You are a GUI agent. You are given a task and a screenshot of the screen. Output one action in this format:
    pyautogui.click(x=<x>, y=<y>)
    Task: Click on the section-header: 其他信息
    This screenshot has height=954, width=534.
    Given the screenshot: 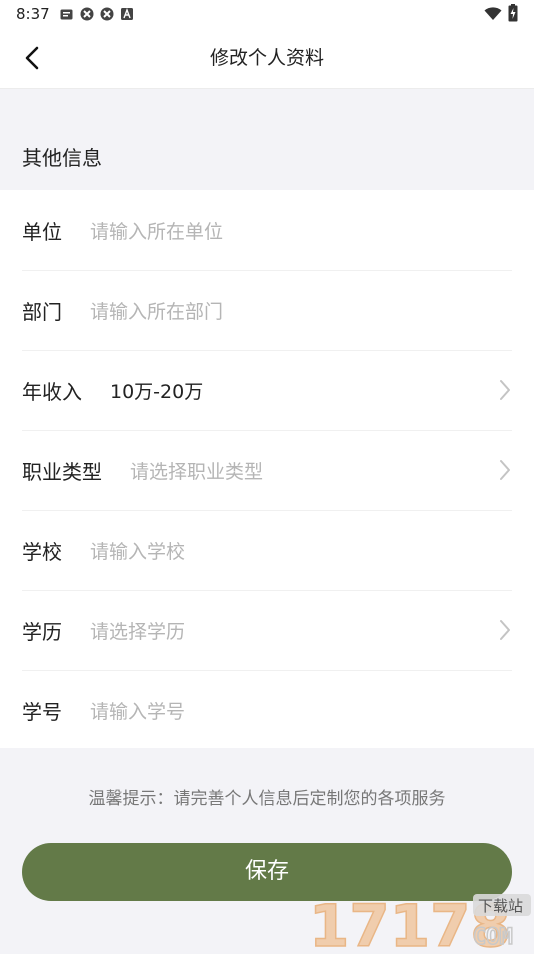 What is the action you would take?
    pyautogui.click(x=267, y=155)
    